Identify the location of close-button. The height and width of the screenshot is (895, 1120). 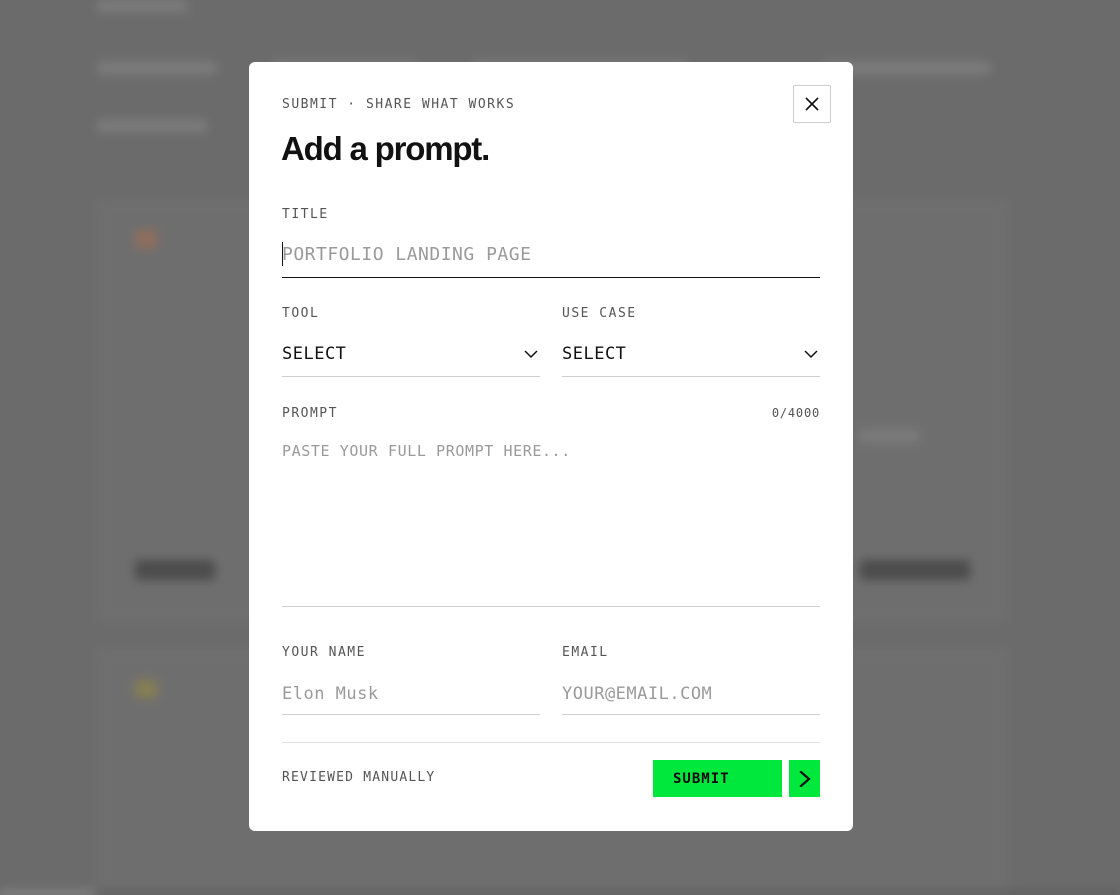
(812, 104).